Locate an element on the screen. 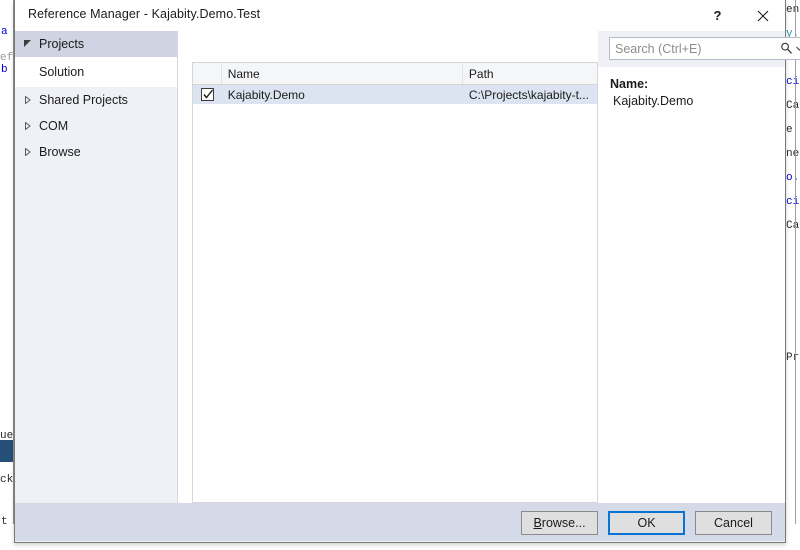 The image size is (800, 550). checkbox-checked-icon is located at coordinates (207, 94).